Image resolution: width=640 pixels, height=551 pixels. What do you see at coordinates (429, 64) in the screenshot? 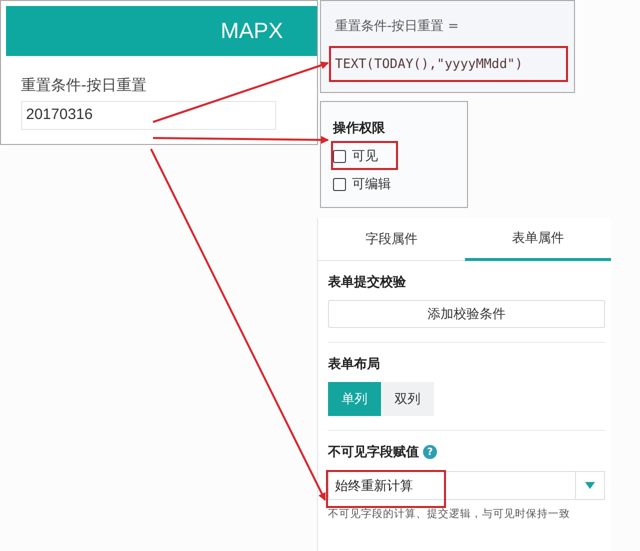
I see `formula-text: TEXT(TODAY(),"yyyyMMdd")` at bounding box center [429, 64].